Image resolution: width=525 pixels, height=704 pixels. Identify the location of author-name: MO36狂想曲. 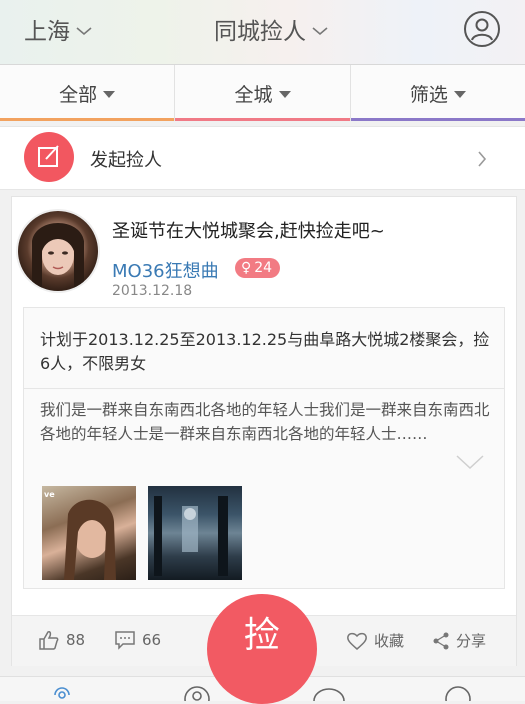
(165, 270).